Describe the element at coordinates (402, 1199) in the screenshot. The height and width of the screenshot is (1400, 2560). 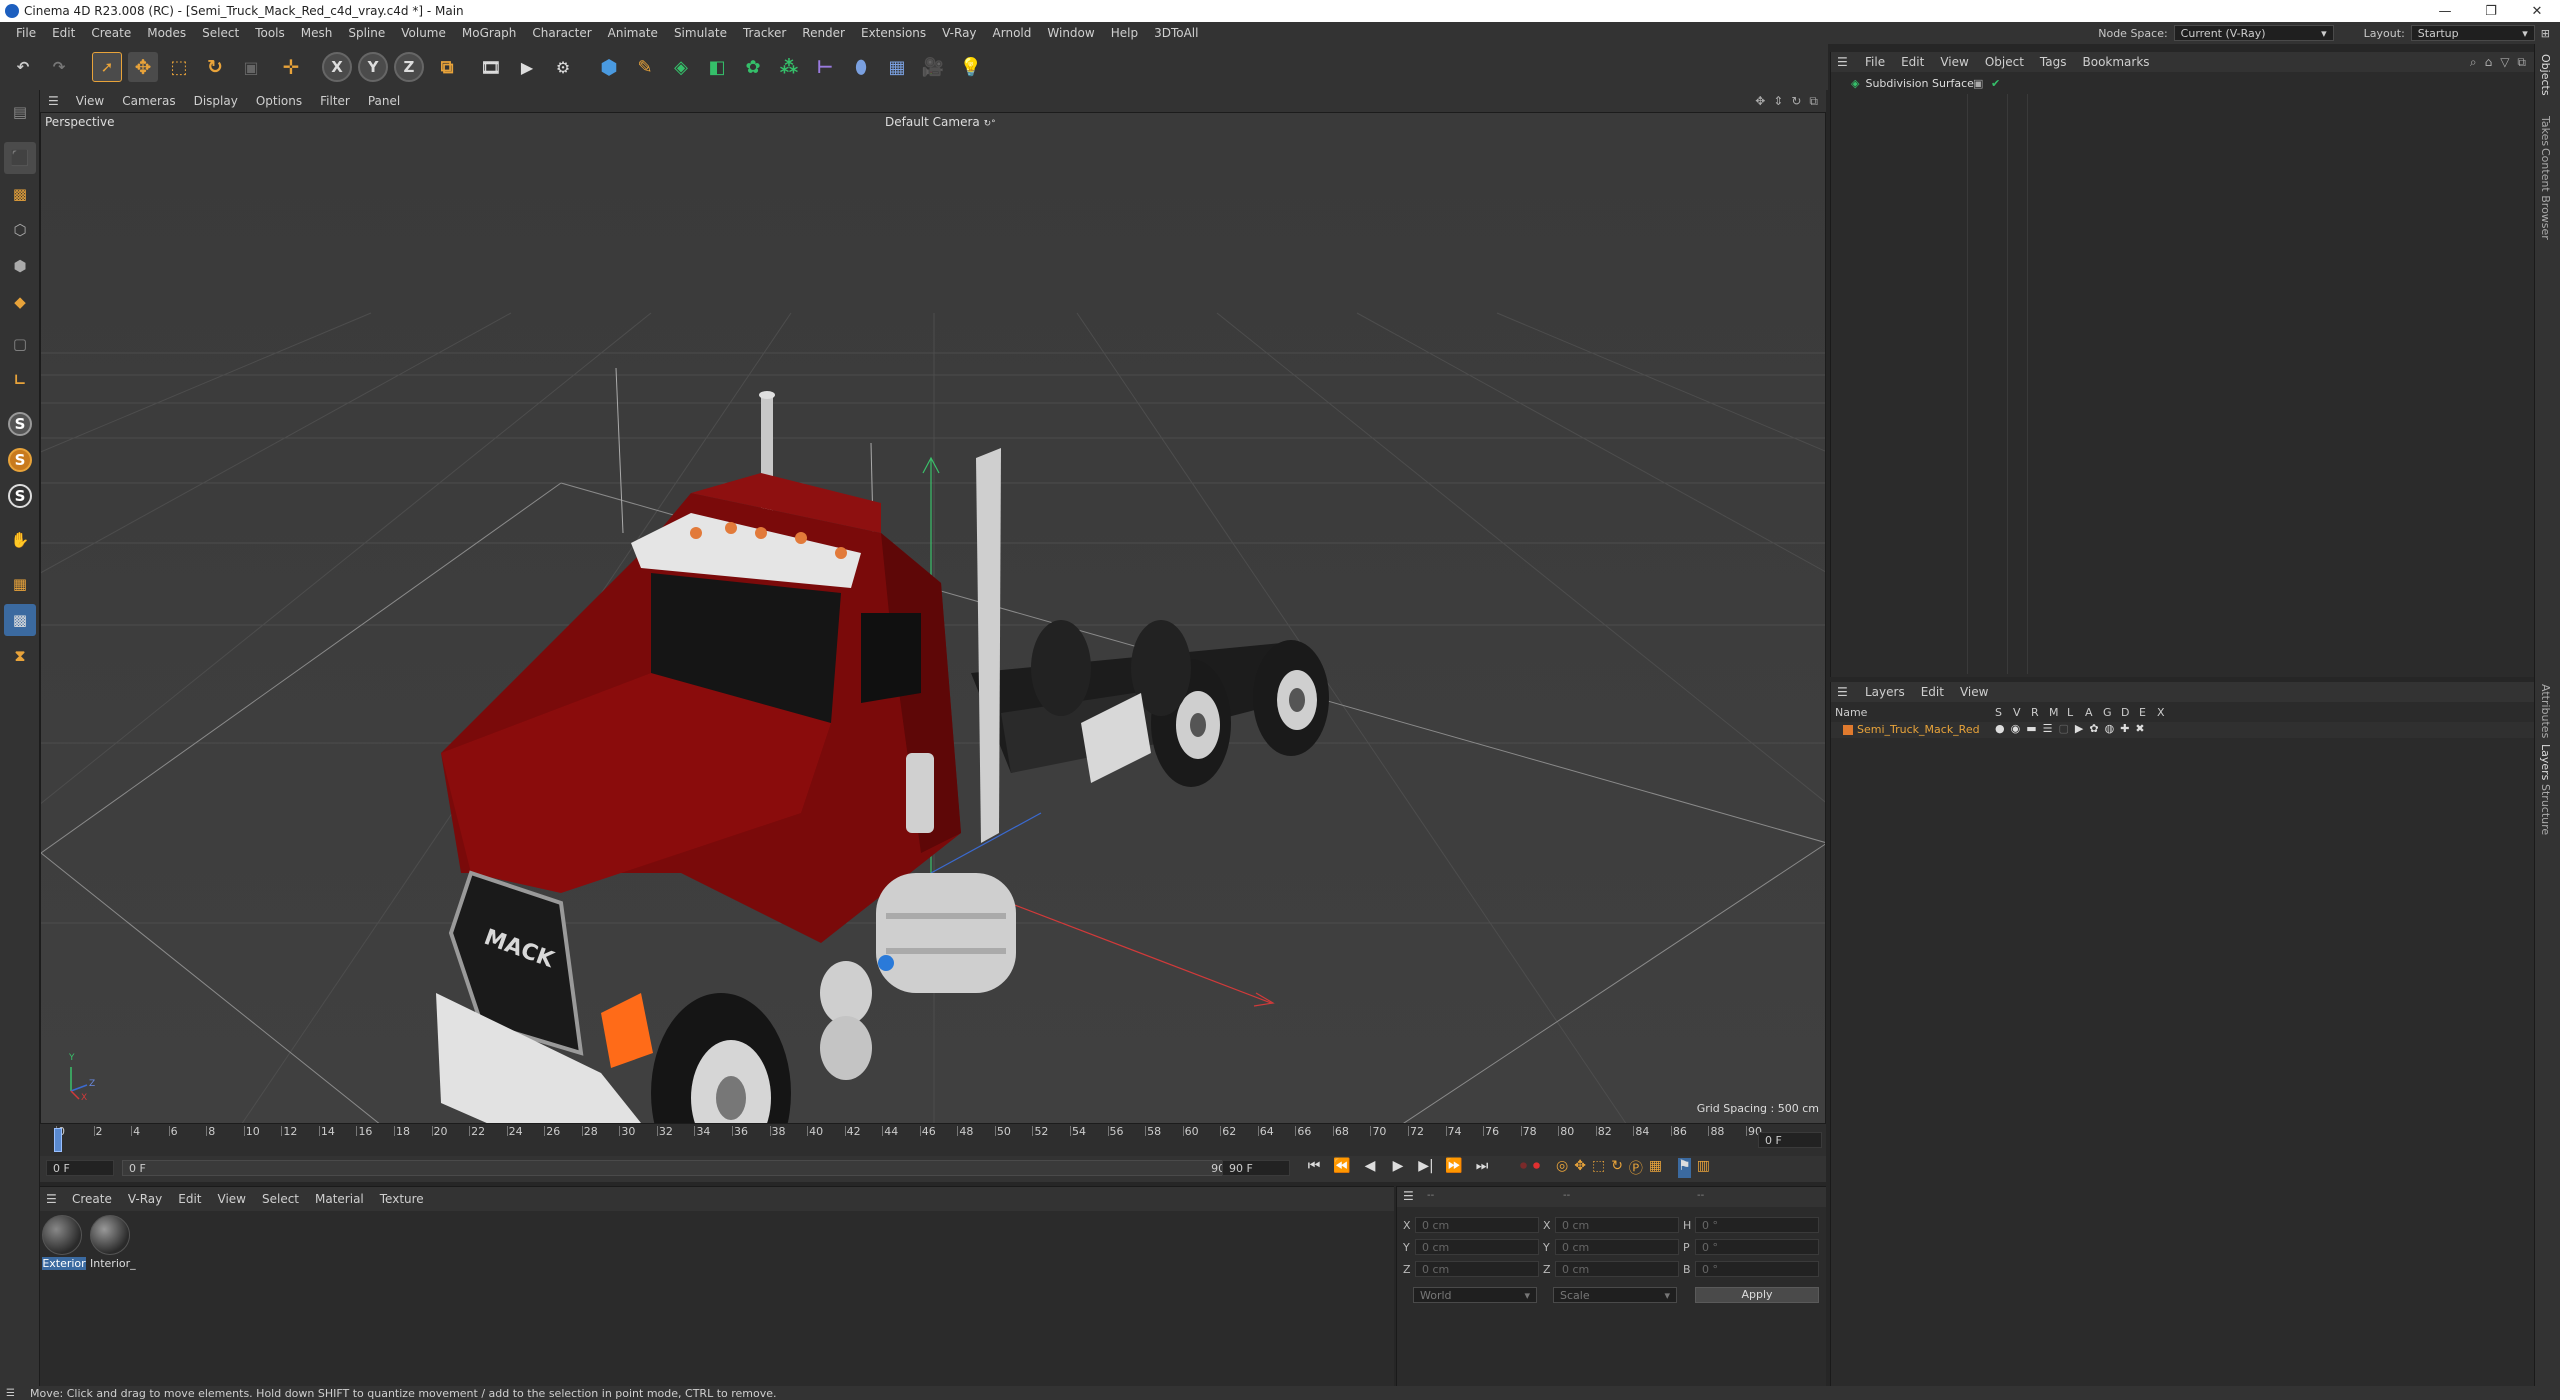
I see `material-menu-texture: Texture` at that location.